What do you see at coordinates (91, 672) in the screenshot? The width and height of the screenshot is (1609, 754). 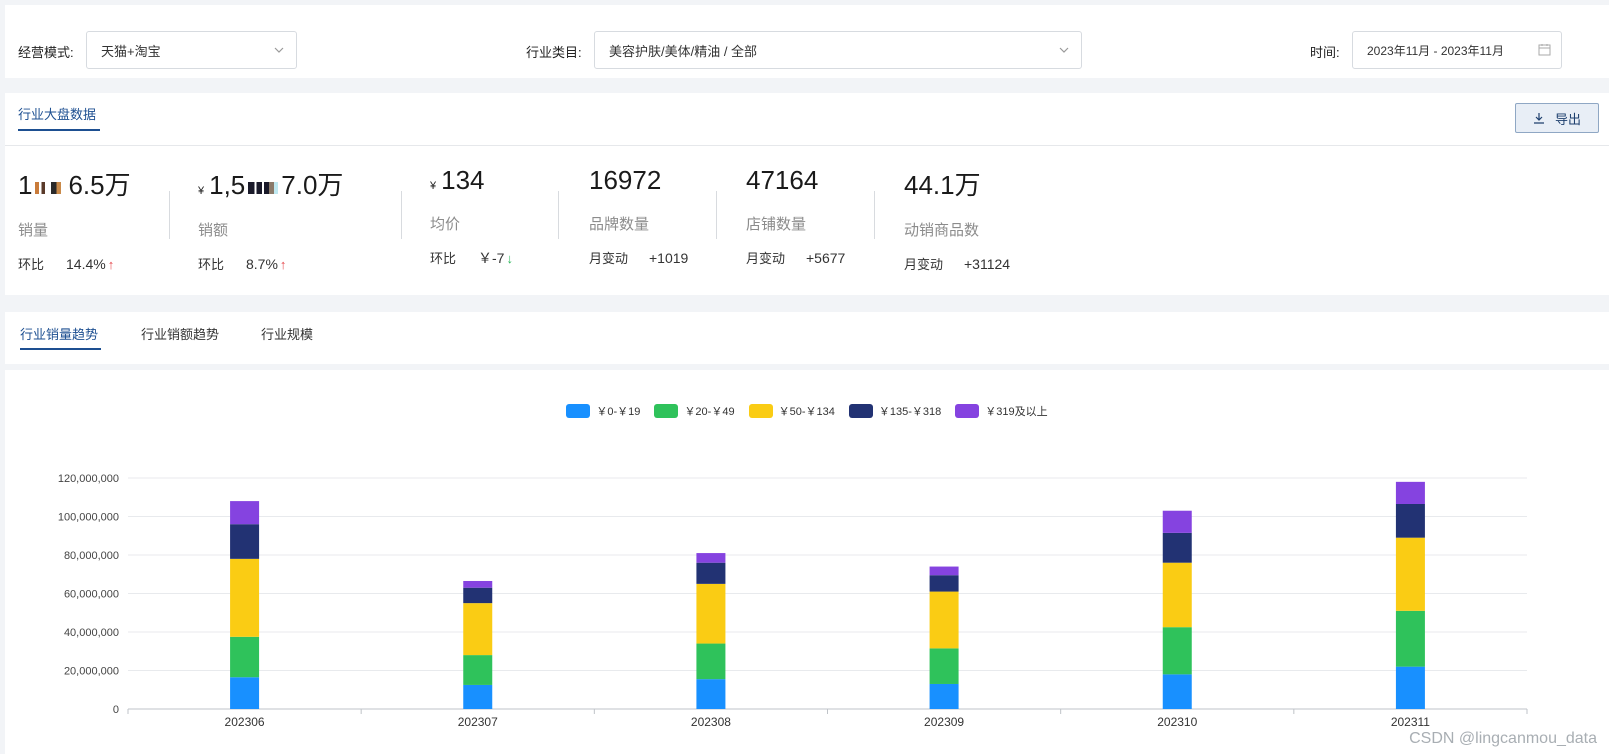 I see `y-tick-label: 20,000,000` at bounding box center [91, 672].